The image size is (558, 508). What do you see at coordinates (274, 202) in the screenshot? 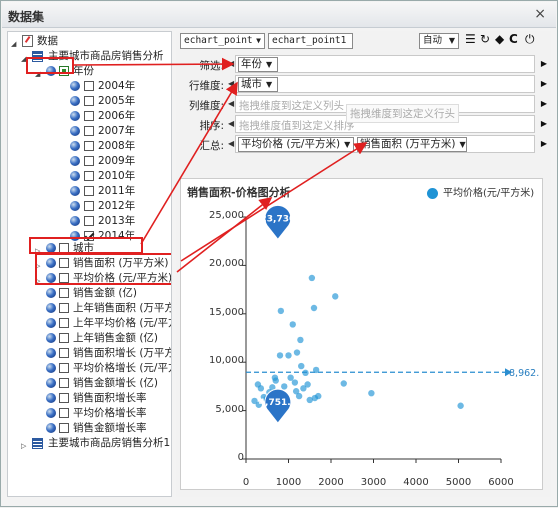
I see `arrow-area` at bounding box center [274, 202].